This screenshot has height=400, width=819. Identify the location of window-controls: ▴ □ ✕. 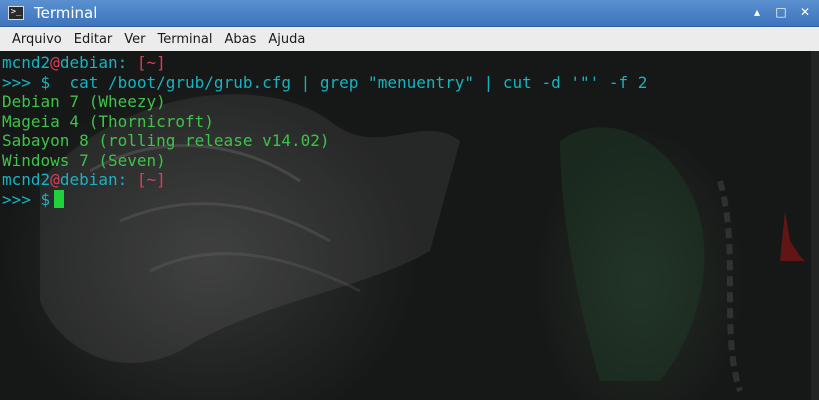
(781, 12).